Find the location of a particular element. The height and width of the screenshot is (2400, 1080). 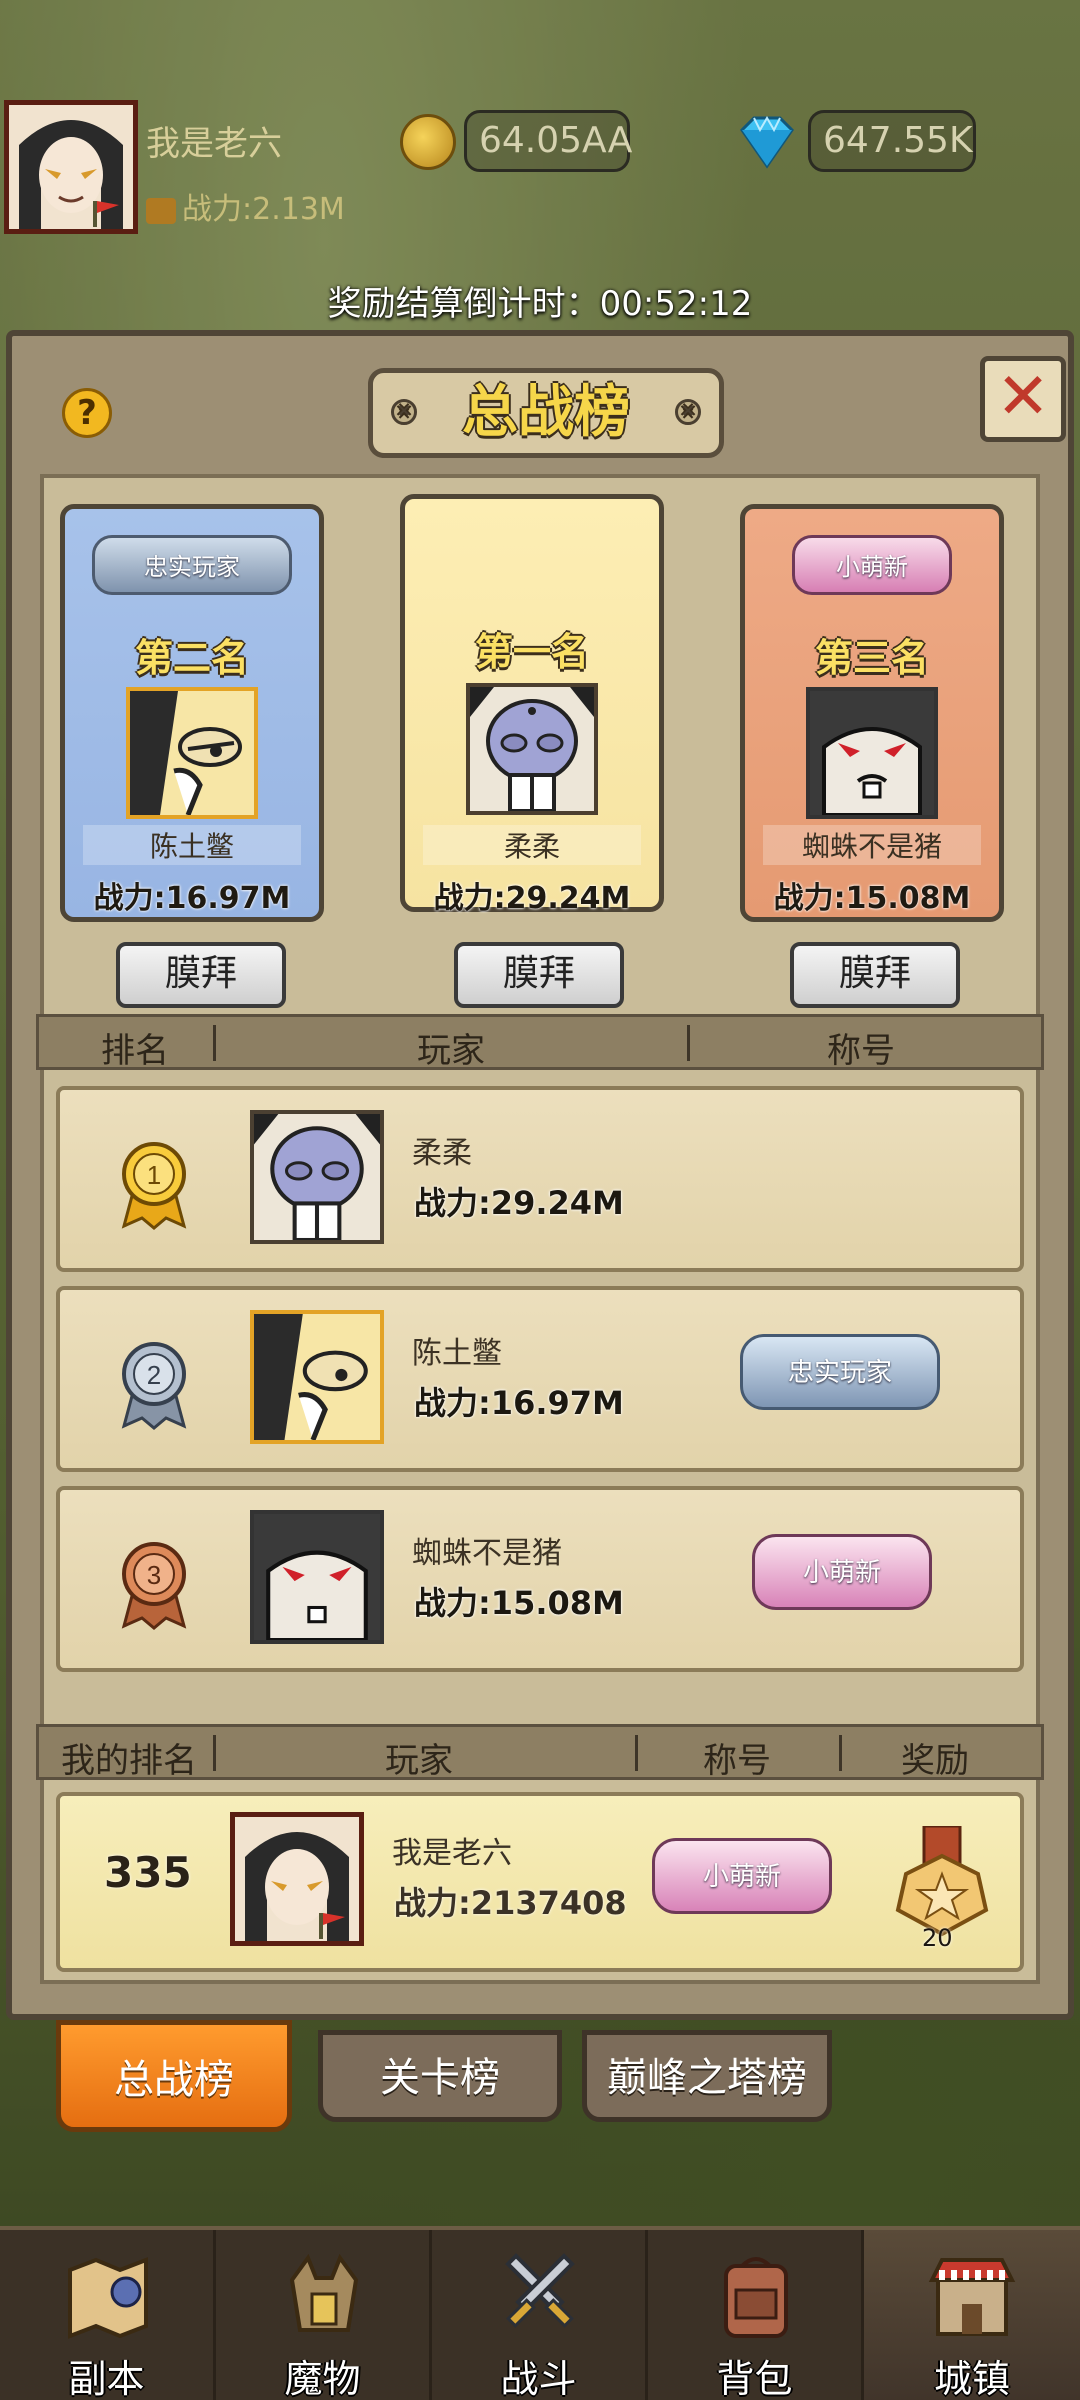

backpack-icon is located at coordinates (756, 2297).